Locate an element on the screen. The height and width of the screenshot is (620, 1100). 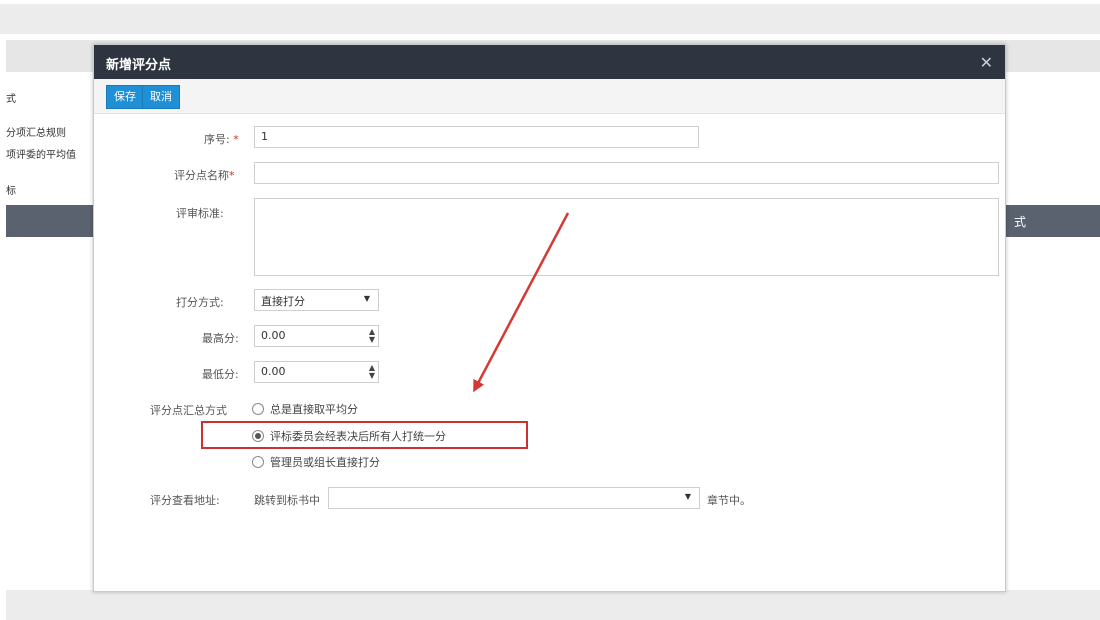
dialog-titlebar: 新增评分点 ✕ is located at coordinates (549, 62).